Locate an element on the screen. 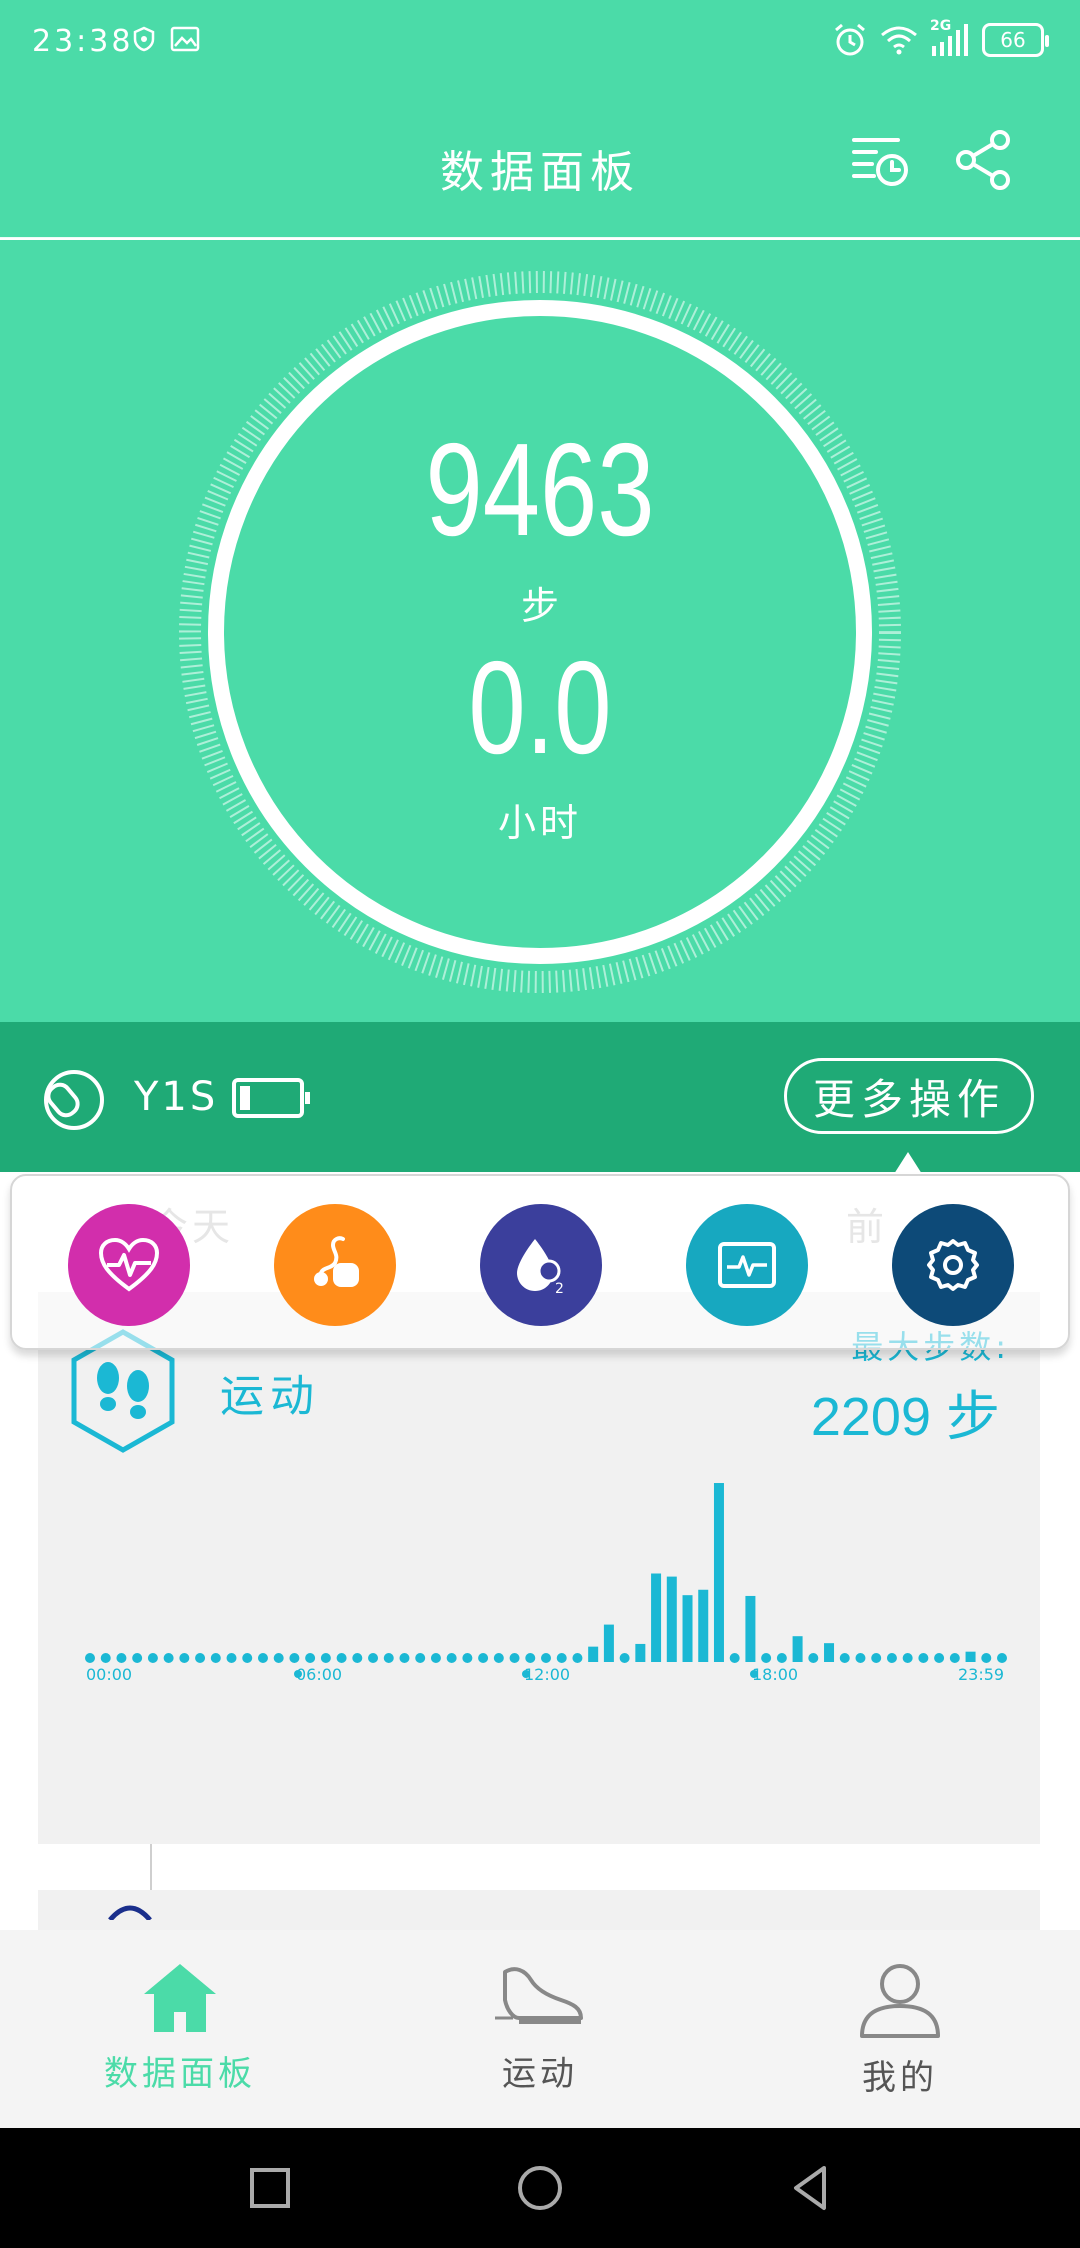 The width and height of the screenshot is (1080, 2248). signal-icon: 2G is located at coordinates (950, 38).